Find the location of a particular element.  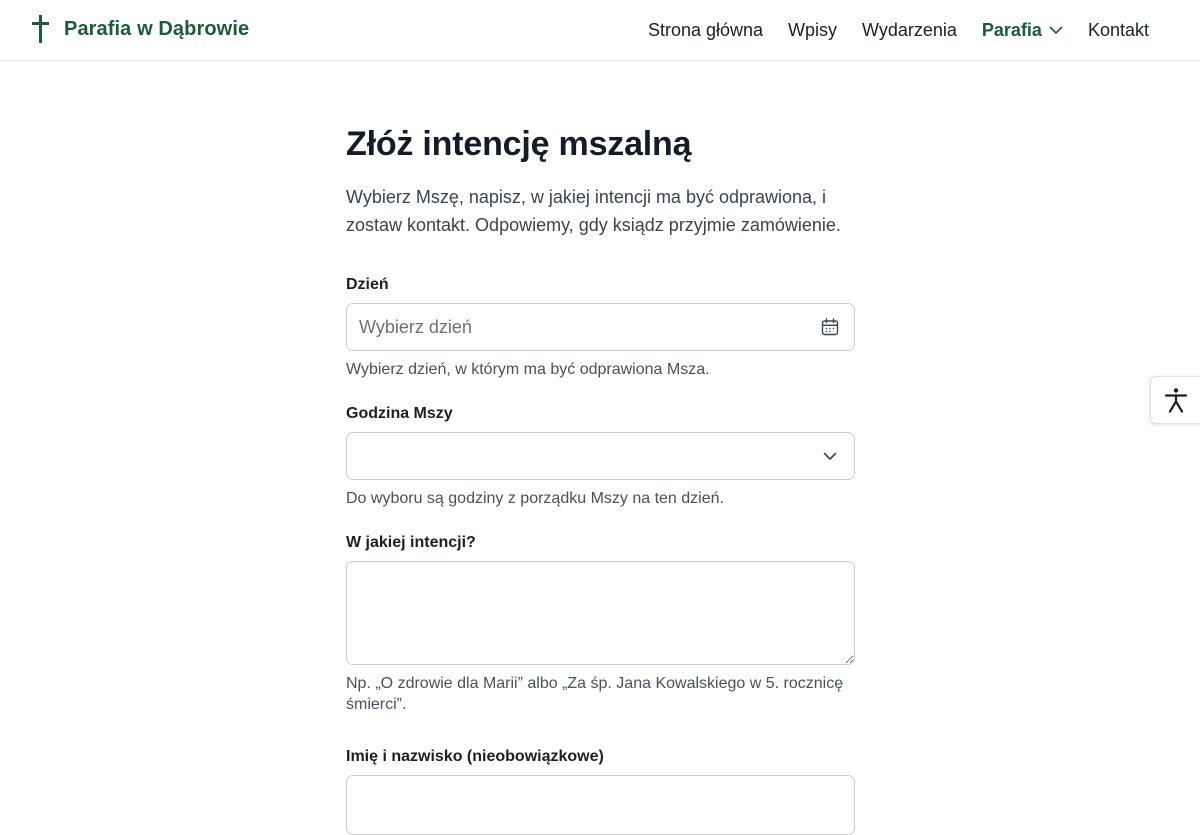

brand-link: Parafia w Dąbrowie is located at coordinates (139, 29).